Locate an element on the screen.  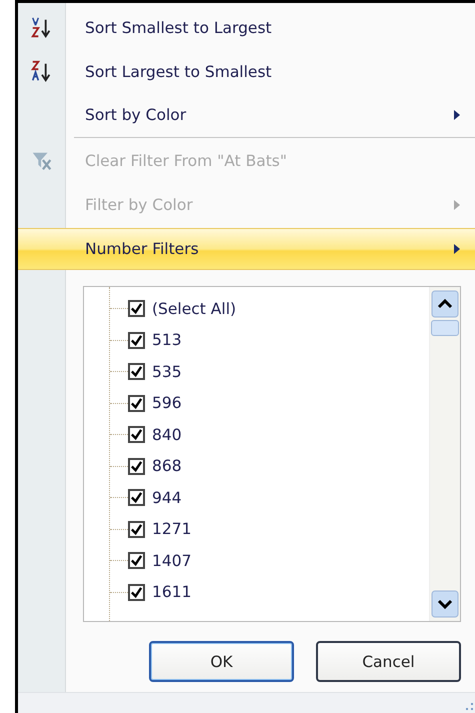
value-label: (Select All) is located at coordinates (194, 309).